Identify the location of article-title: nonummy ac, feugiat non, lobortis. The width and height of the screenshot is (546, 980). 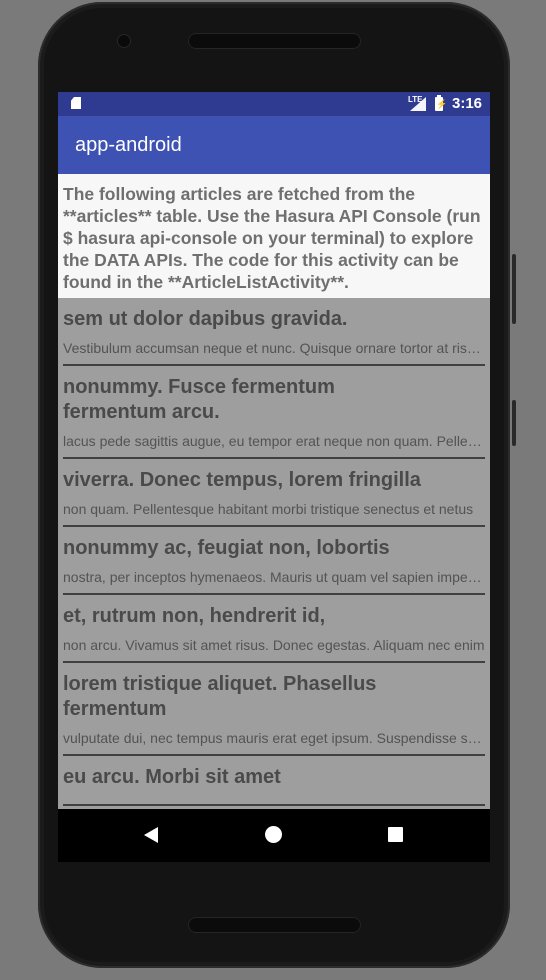
(226, 548).